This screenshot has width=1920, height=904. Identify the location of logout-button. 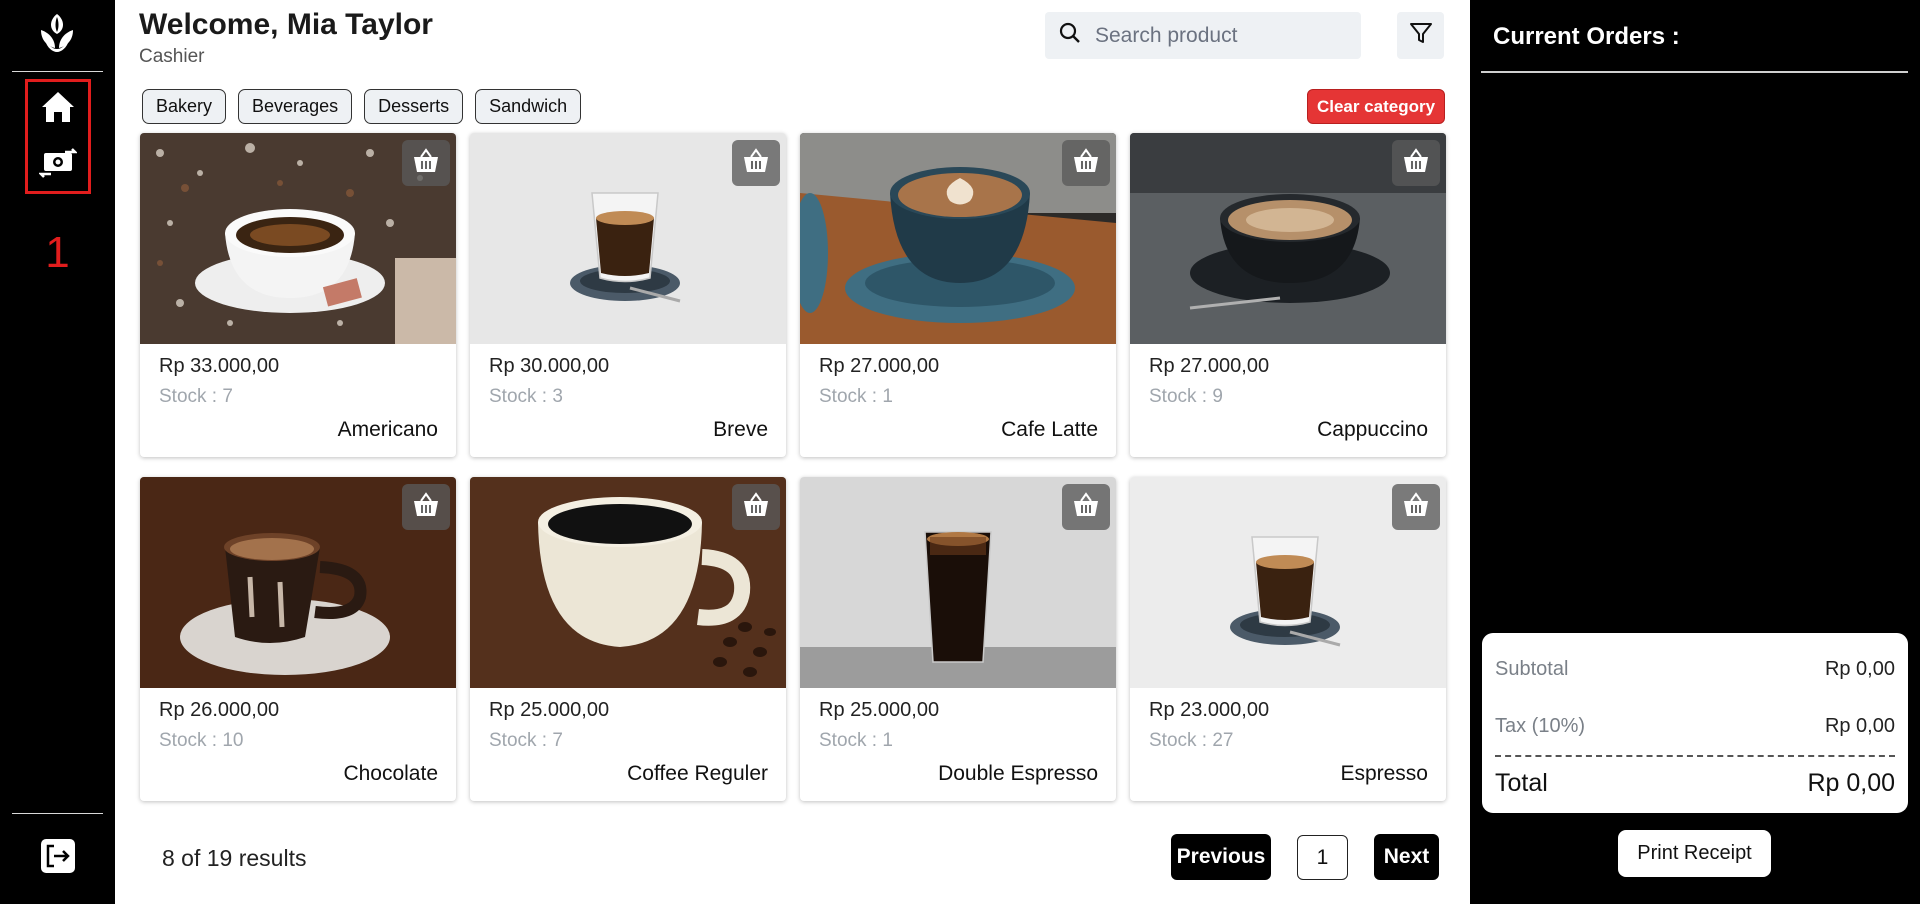
(58, 858).